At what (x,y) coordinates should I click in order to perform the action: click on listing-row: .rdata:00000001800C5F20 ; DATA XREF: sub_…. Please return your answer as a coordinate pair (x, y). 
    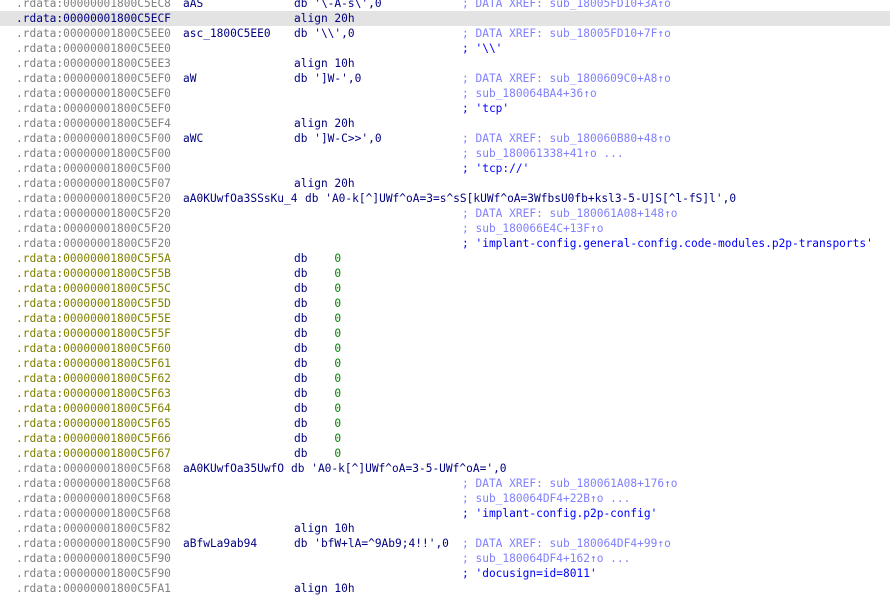
    Looking at the image, I should click on (445, 213).